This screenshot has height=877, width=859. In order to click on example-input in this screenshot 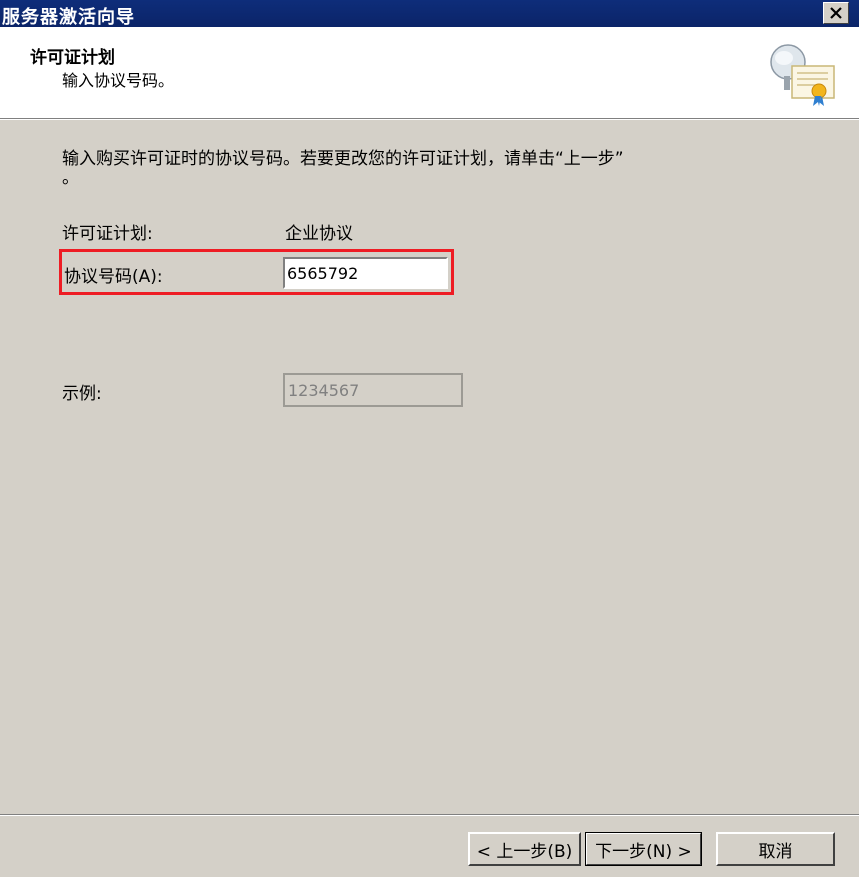, I will do `click(373, 390)`.